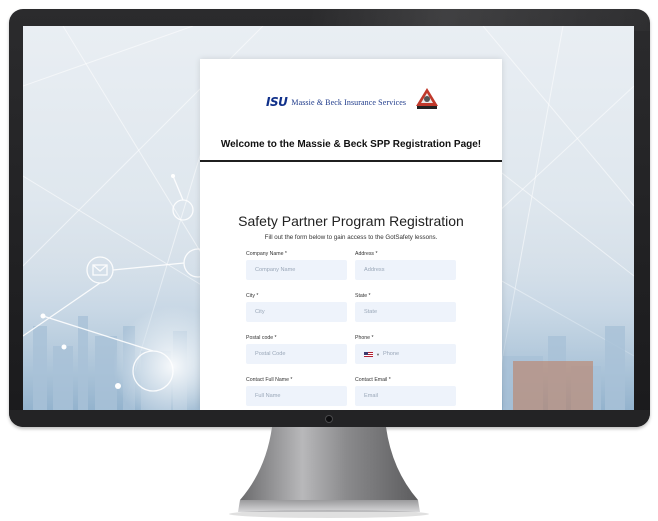  I want to click on city-placeholder: City, so click(260, 312).